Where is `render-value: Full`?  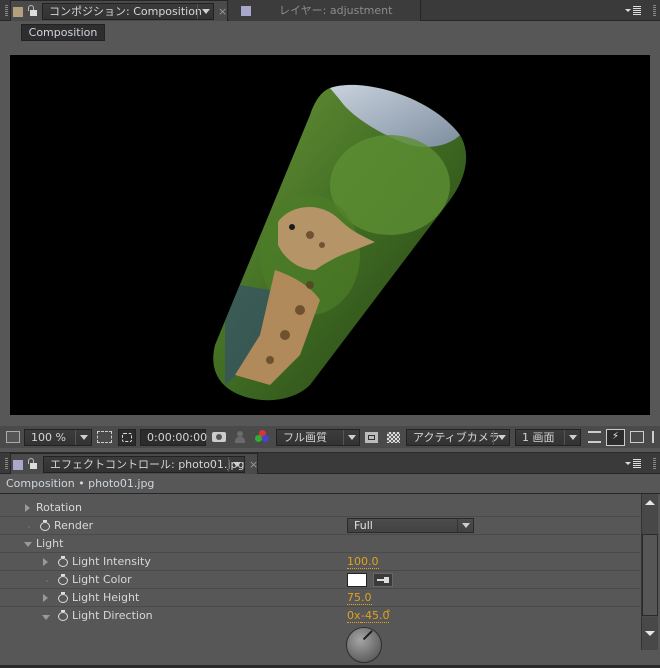 render-value: Full is located at coordinates (363, 525).